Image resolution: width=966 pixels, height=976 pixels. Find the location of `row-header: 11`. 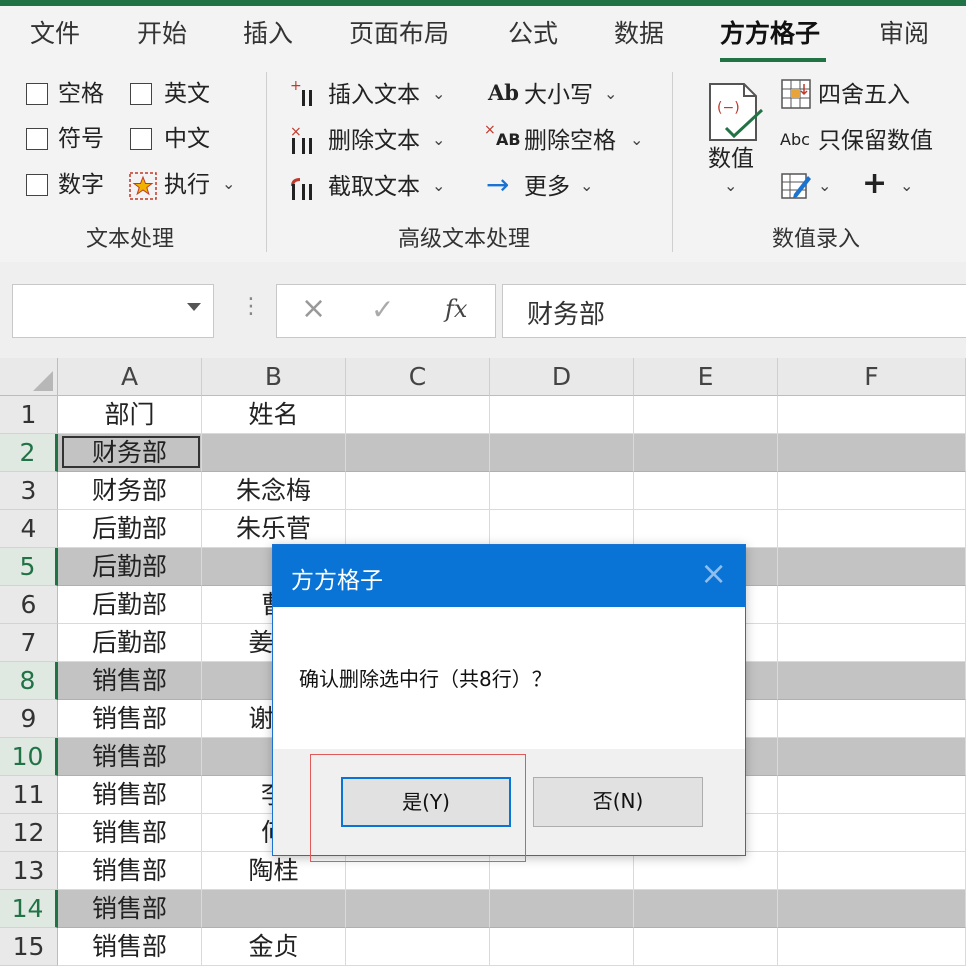

row-header: 11 is located at coordinates (29, 795).